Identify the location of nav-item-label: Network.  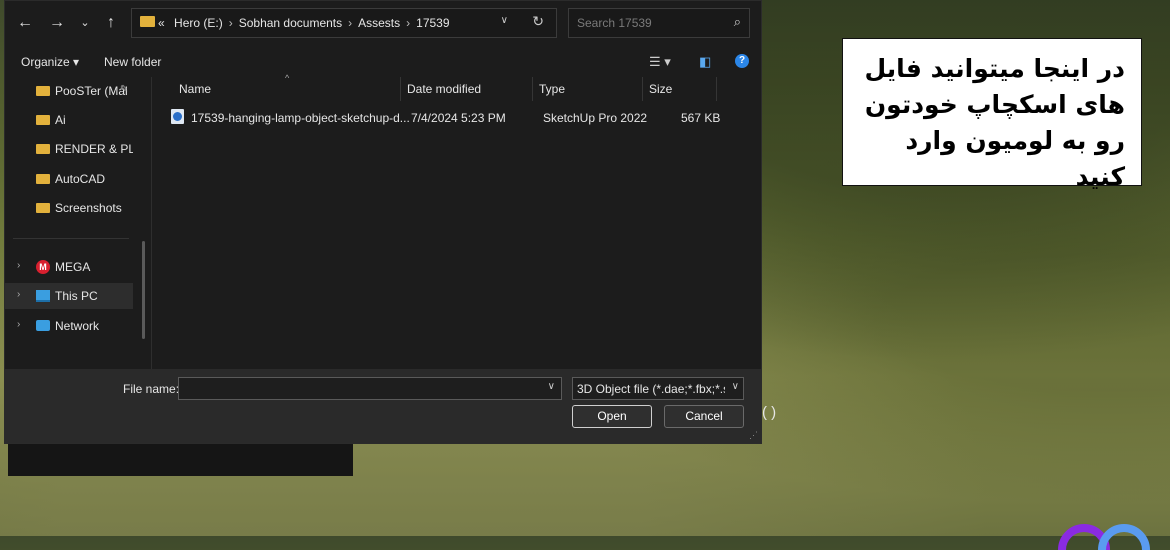
(77, 326).